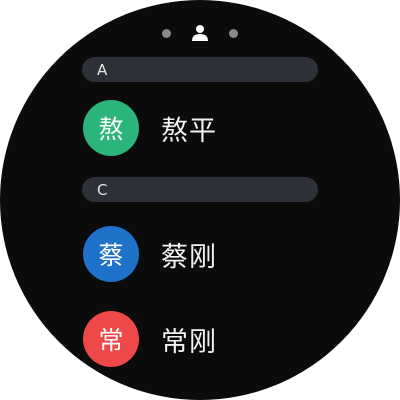 The image size is (400, 400). What do you see at coordinates (102, 189) in the screenshot?
I see `section-letter: C` at bounding box center [102, 189].